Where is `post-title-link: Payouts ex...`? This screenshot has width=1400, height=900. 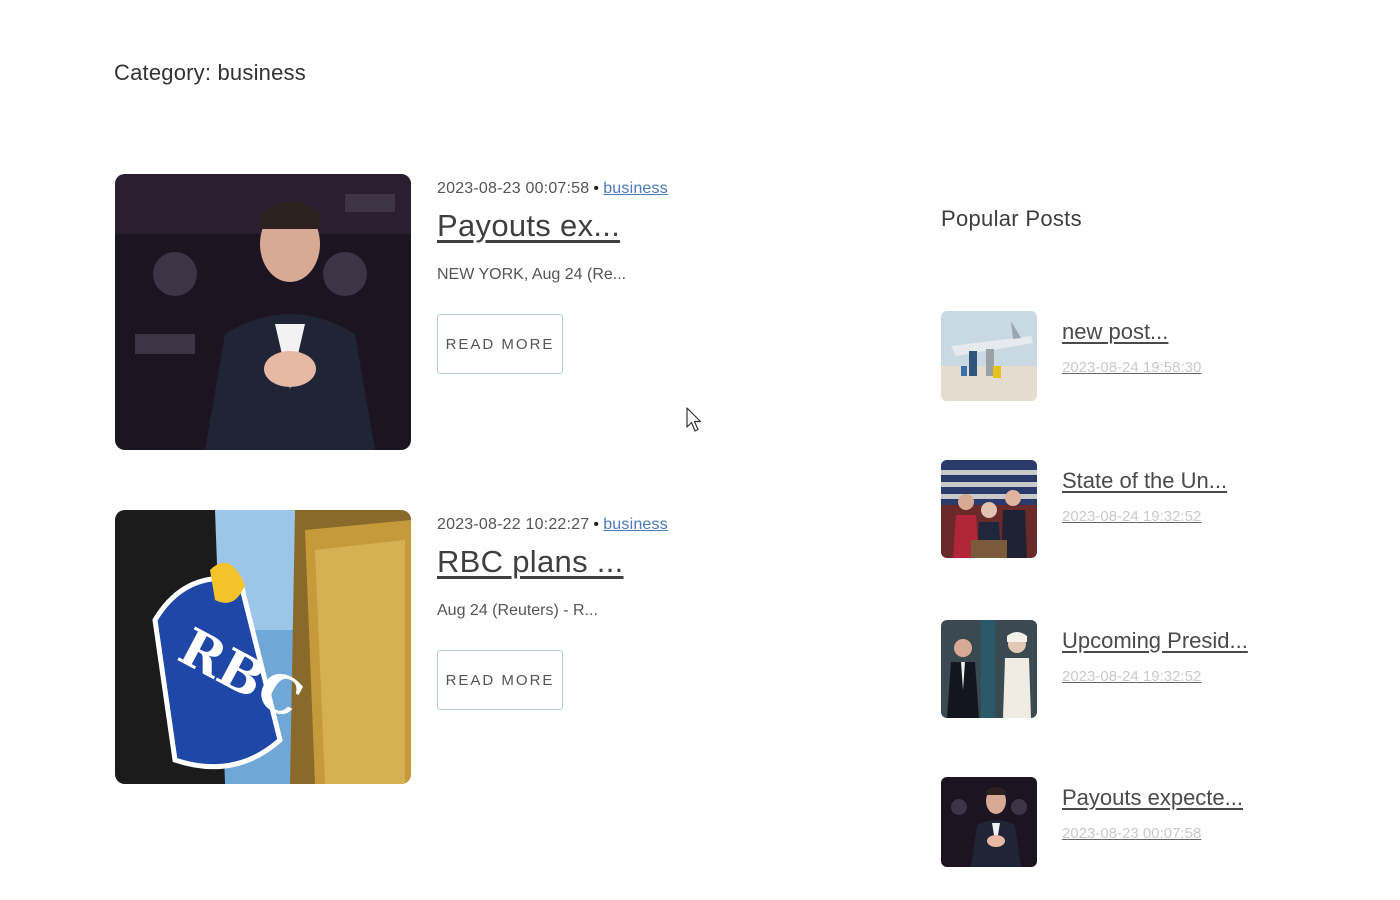
post-title-link: Payouts ex... is located at coordinates (528, 226).